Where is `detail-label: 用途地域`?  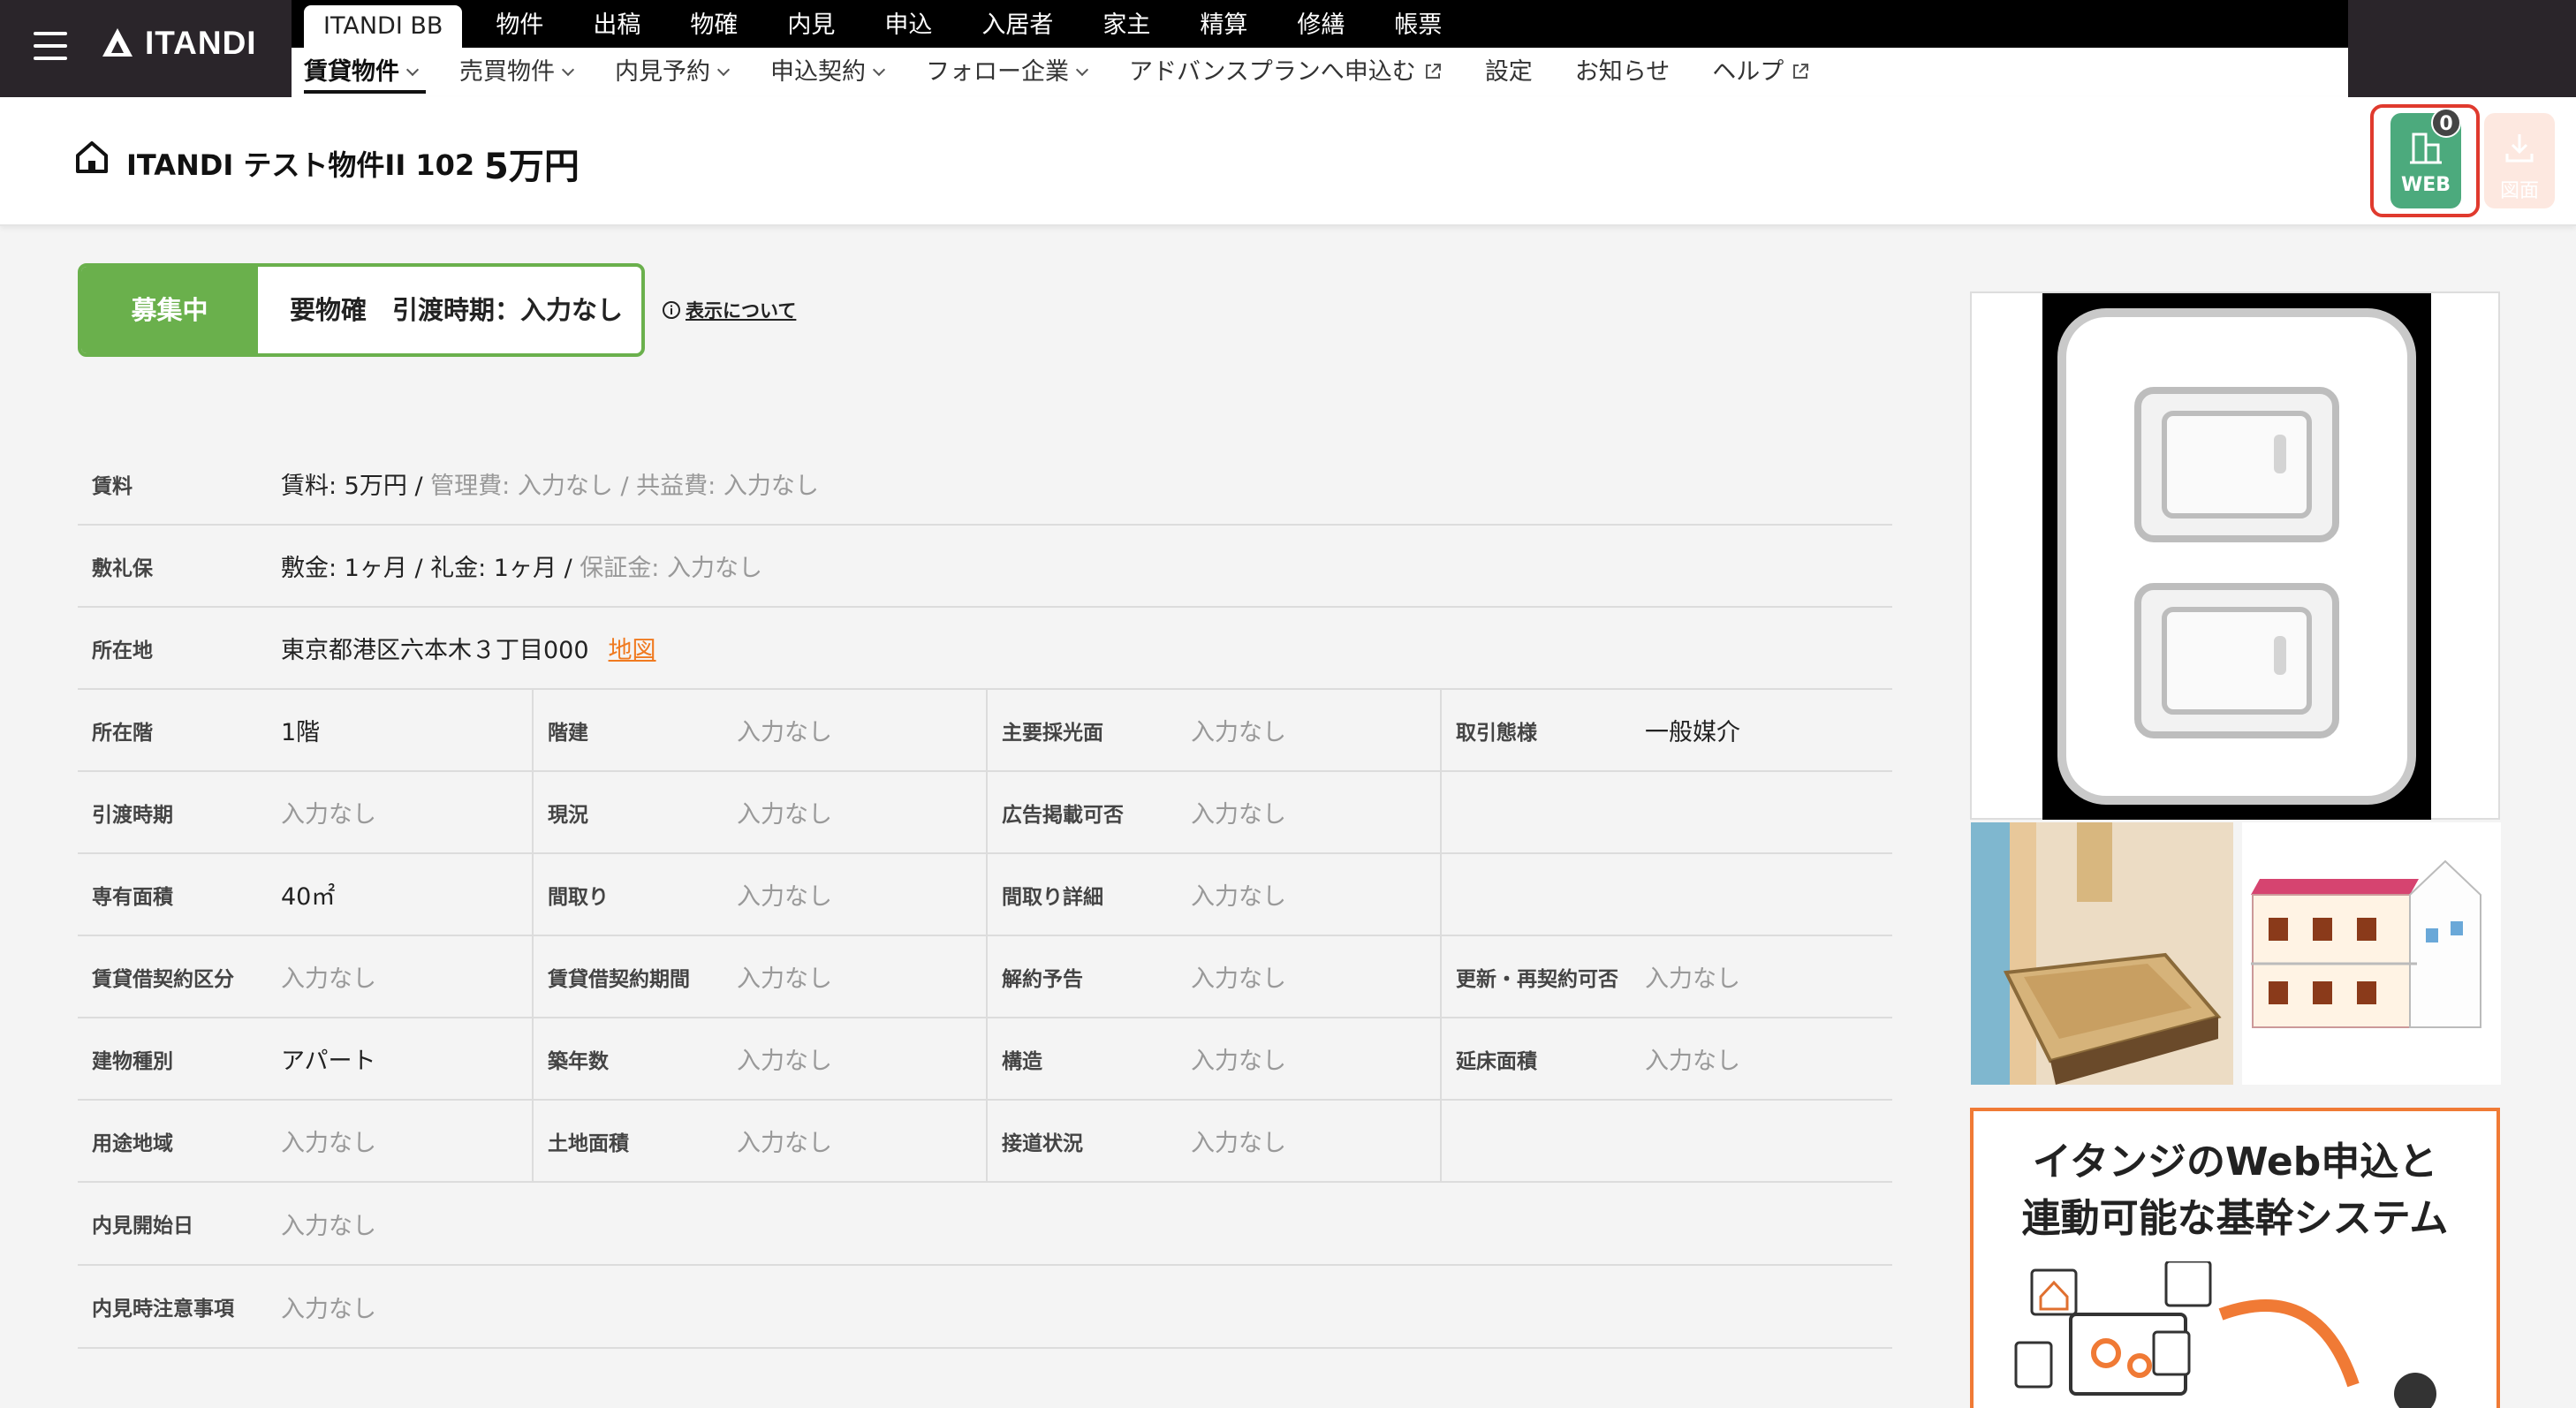 detail-label: 用途地域 is located at coordinates (133, 1143).